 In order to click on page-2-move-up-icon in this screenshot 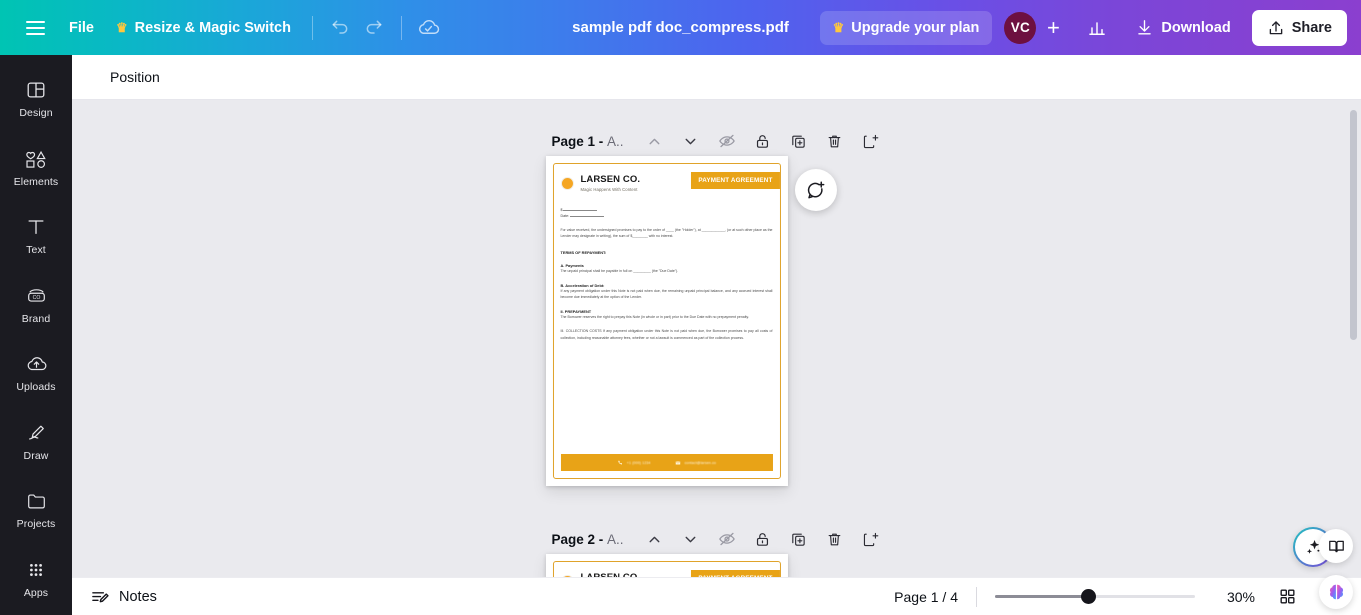, I will do `click(655, 539)`.